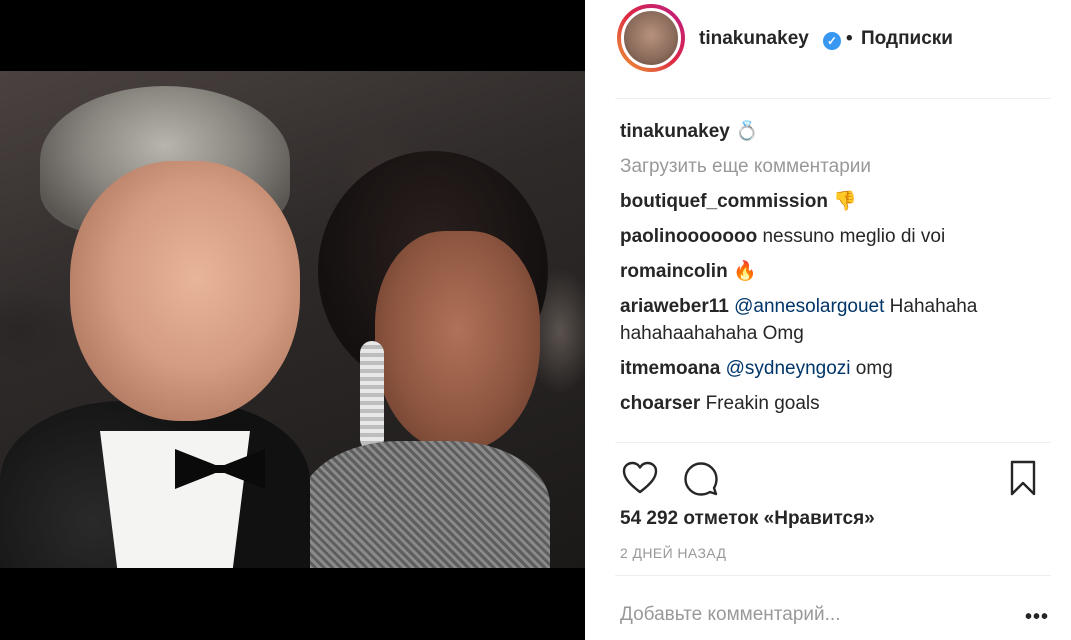 The height and width of the screenshot is (640, 1071). Describe the element at coordinates (670, 368) in the screenshot. I see `comment-username: itmemoana` at that location.